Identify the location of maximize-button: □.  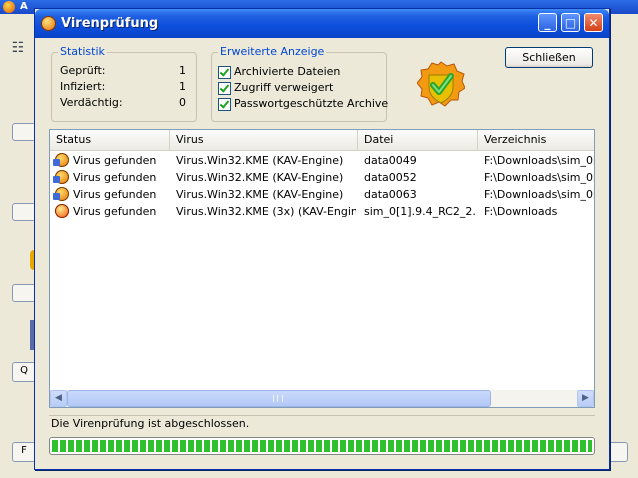
(570, 22).